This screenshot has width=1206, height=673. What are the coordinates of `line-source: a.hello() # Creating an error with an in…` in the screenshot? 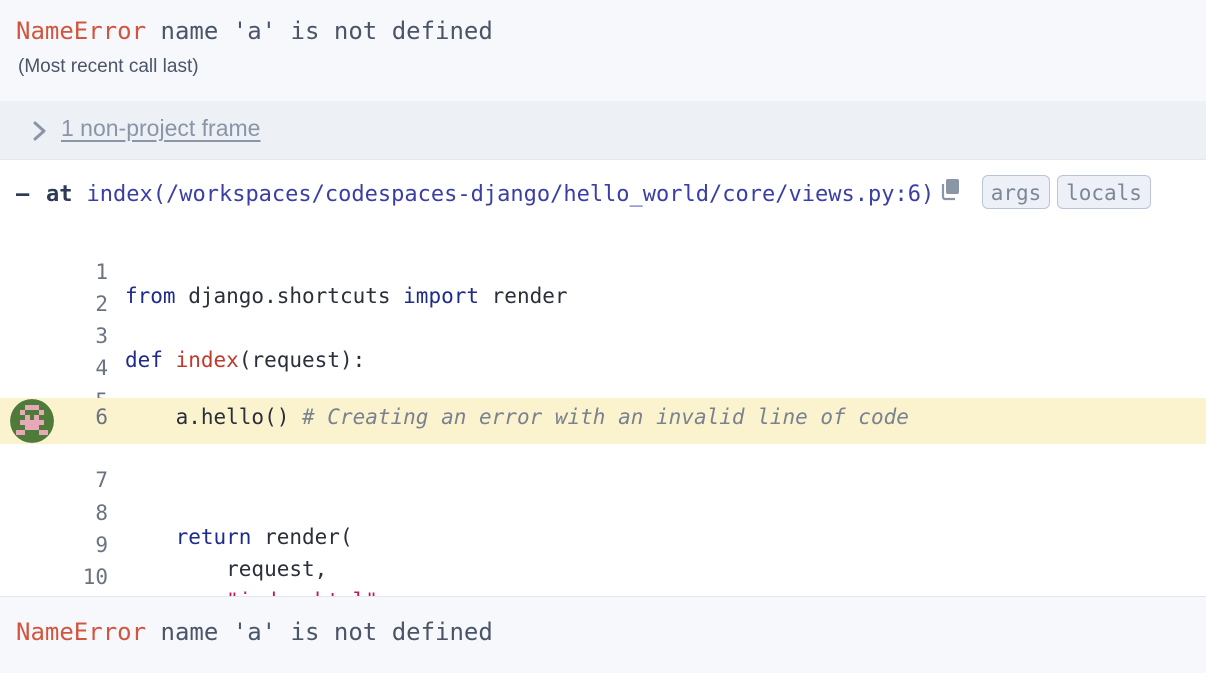 It's located at (517, 417).